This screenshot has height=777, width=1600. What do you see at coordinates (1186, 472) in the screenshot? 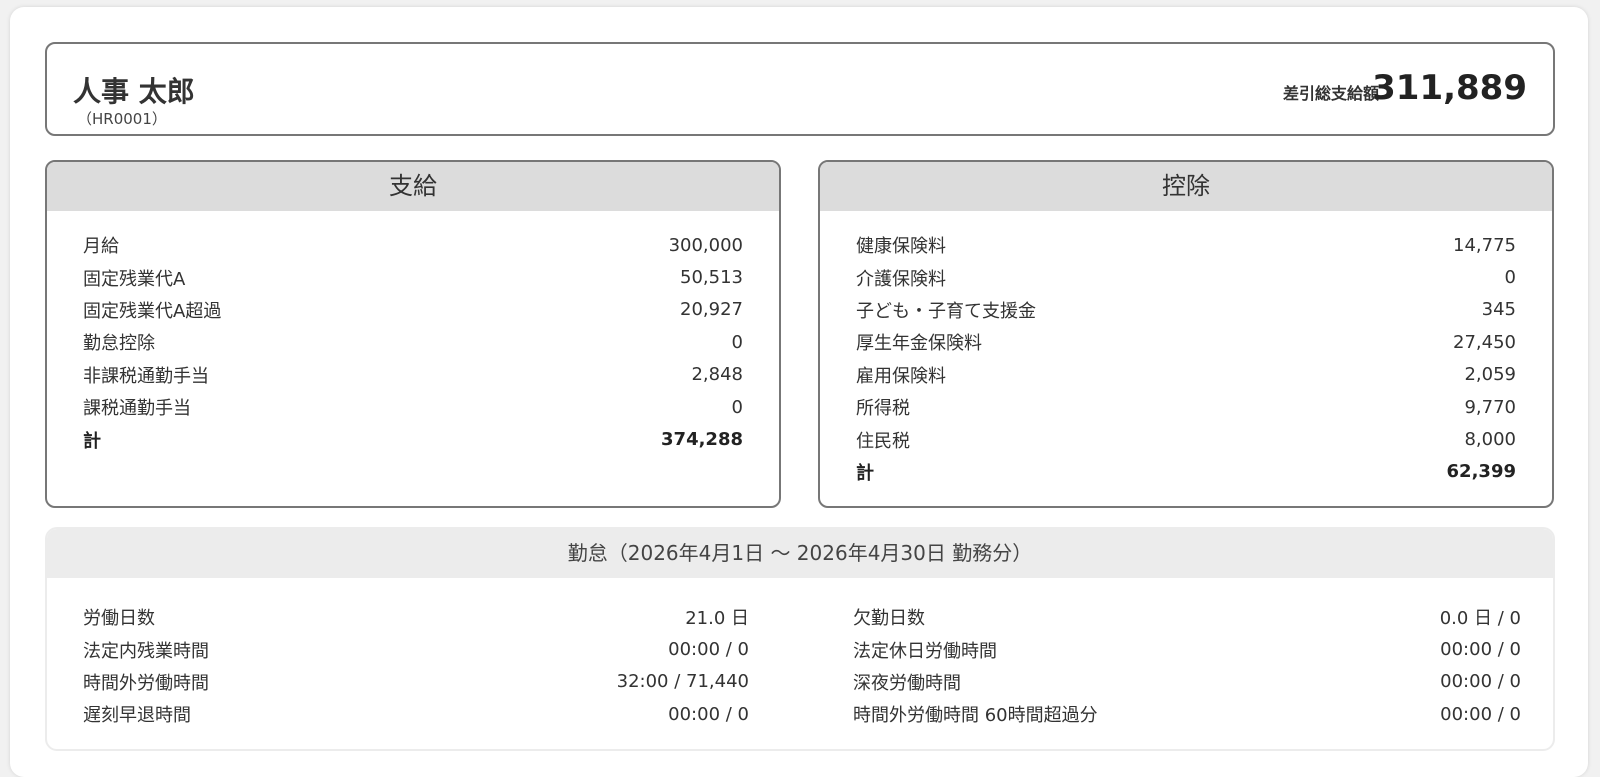
I see `deductions-total-row: 計 62,399` at bounding box center [1186, 472].